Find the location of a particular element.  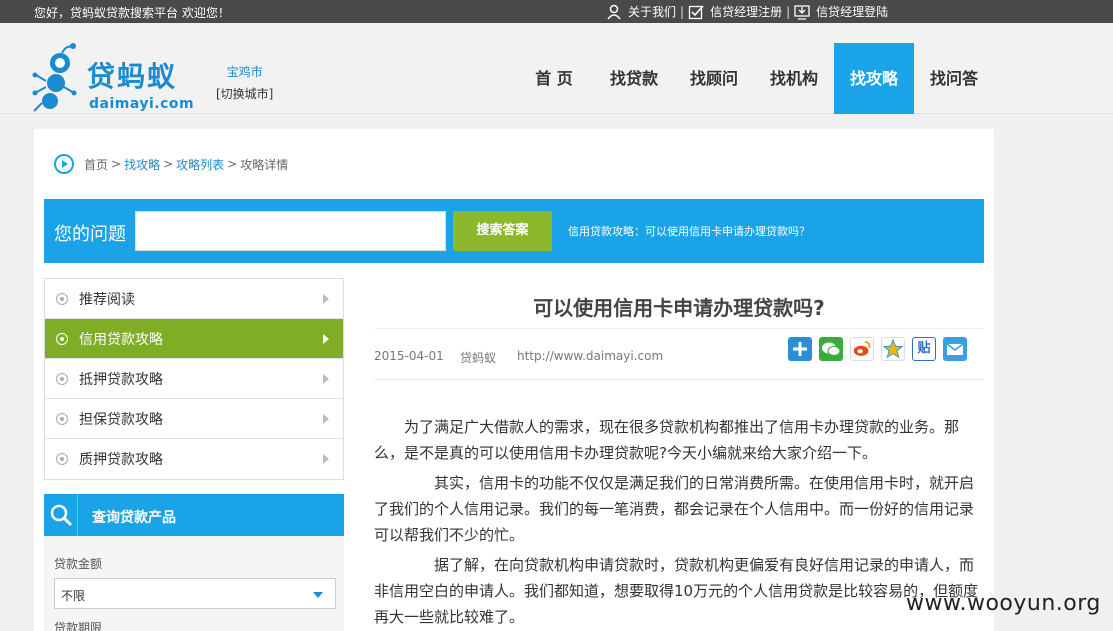

logo-brand-text: 贷蚂蚁 is located at coordinates (132, 76).